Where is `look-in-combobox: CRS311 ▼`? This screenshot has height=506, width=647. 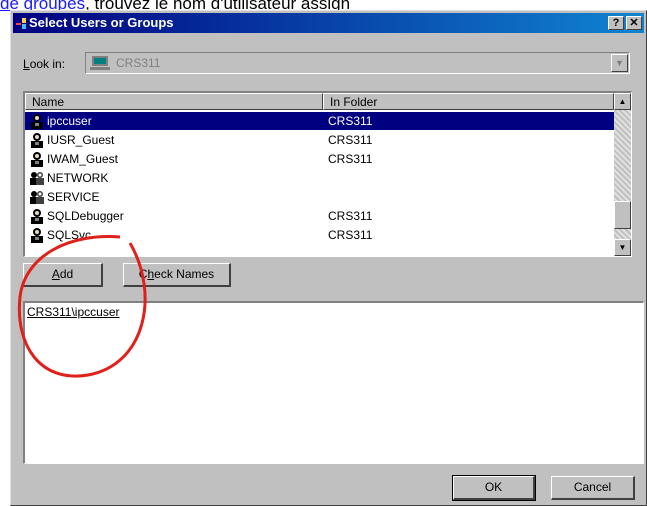 look-in-combobox: CRS311 ▼ is located at coordinates (357, 63).